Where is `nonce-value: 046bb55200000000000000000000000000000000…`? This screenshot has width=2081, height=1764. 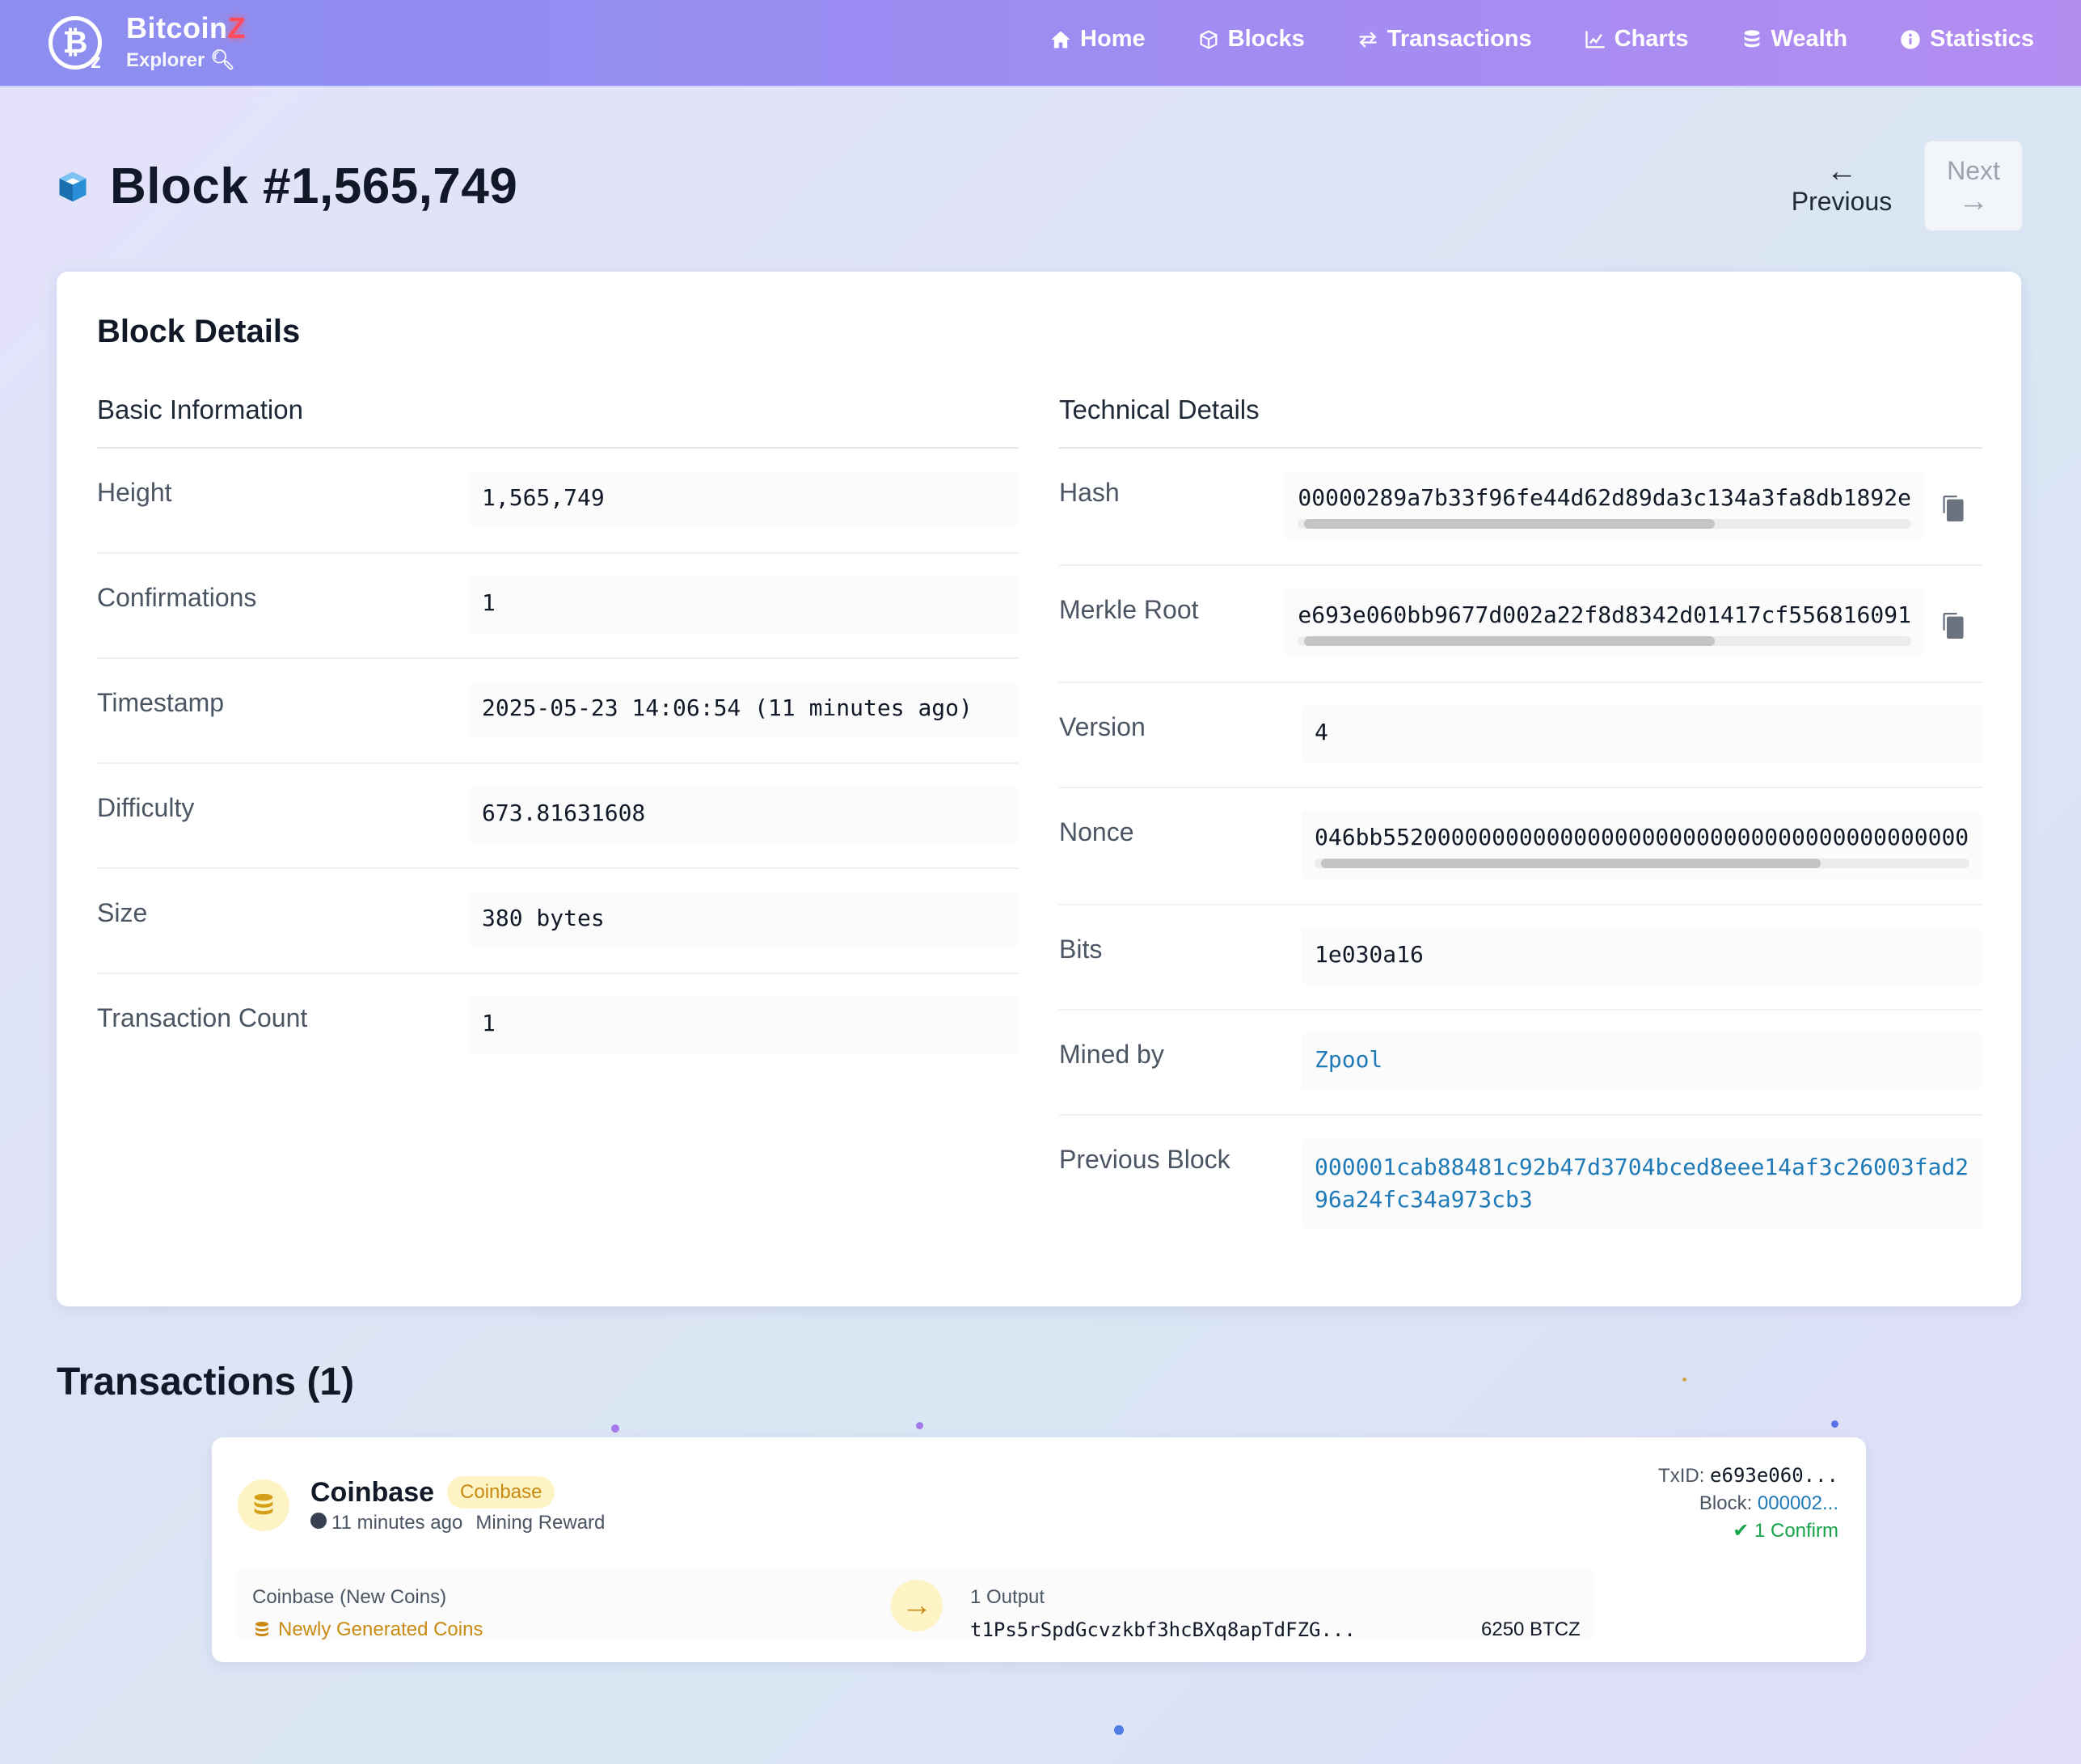
nonce-value: 046bb55200000000000000000000000000000000… is located at coordinates (1642, 837).